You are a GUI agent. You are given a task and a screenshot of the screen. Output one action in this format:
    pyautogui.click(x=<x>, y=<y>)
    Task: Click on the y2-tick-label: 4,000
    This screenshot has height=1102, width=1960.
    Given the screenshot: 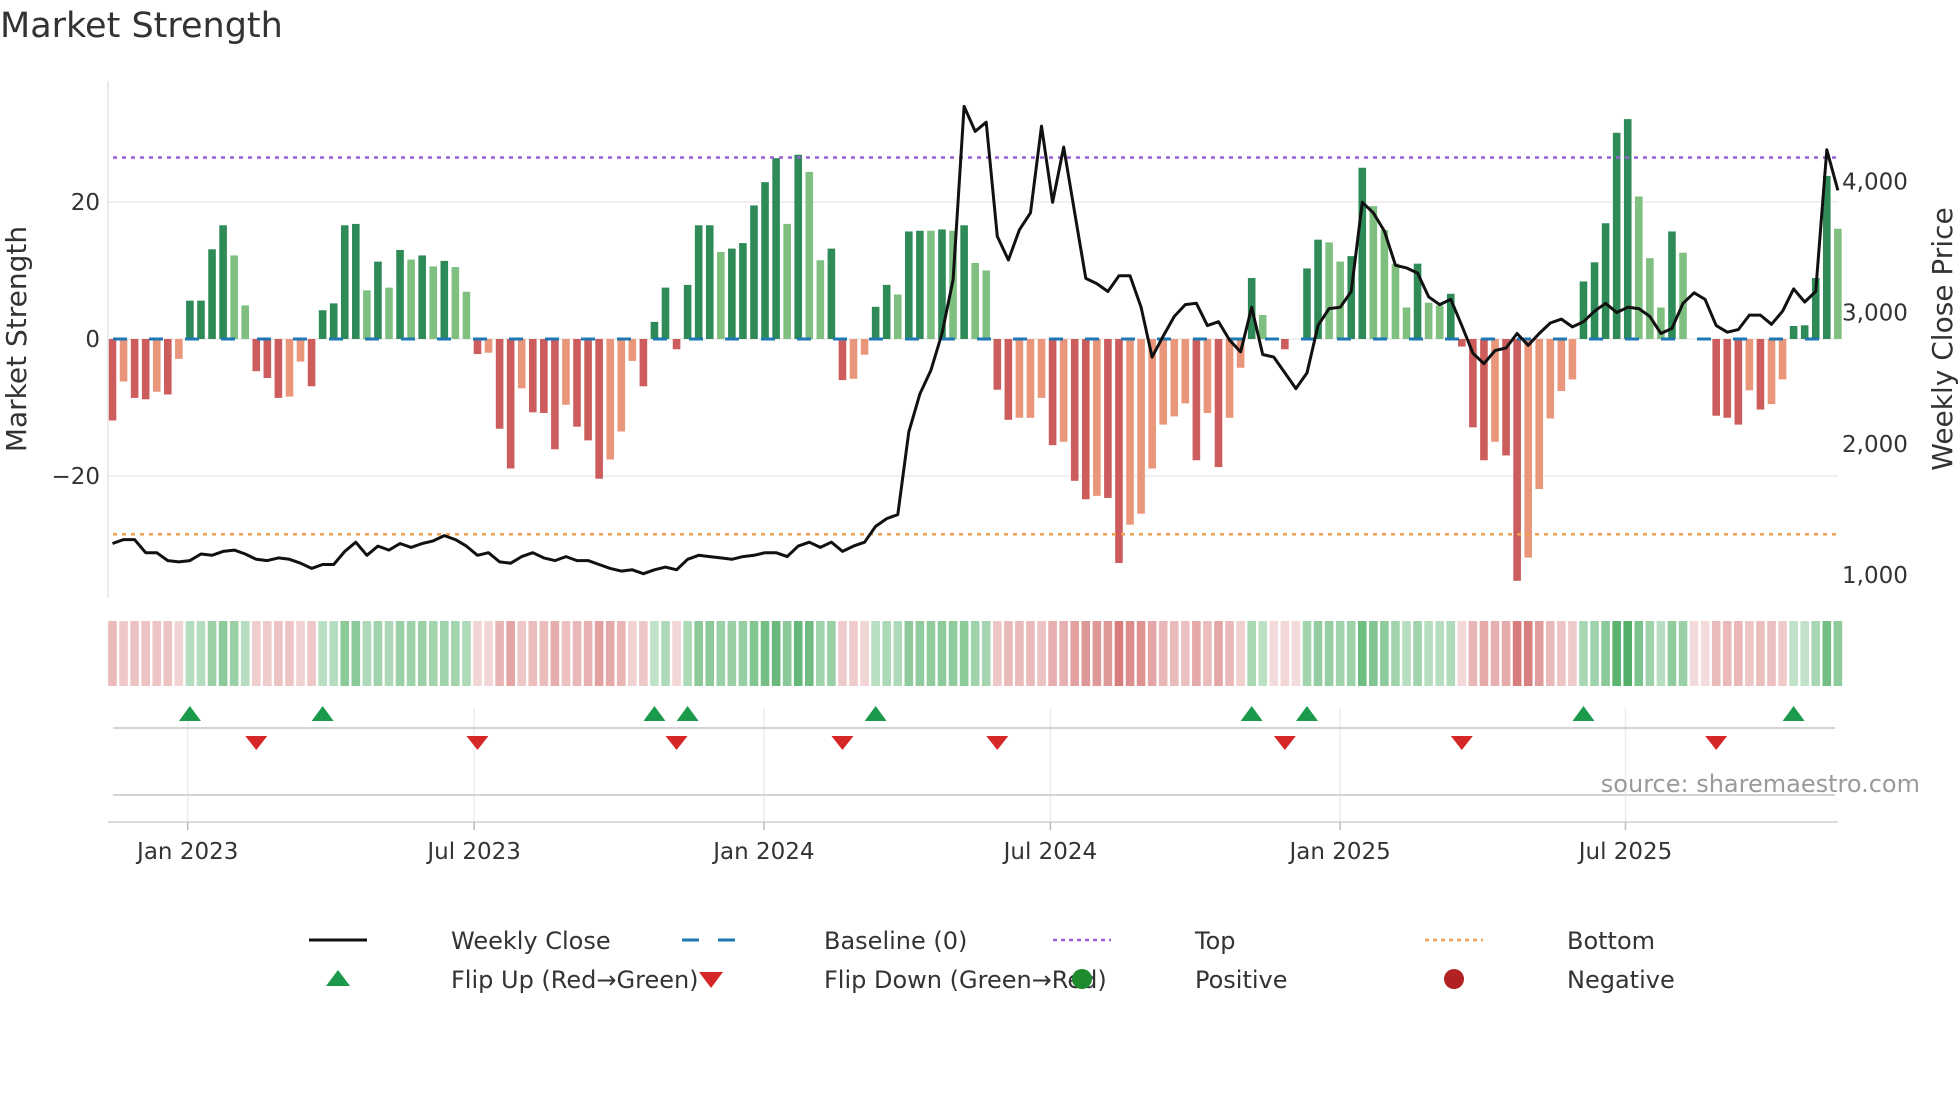 What is the action you would take?
    pyautogui.click(x=1875, y=182)
    